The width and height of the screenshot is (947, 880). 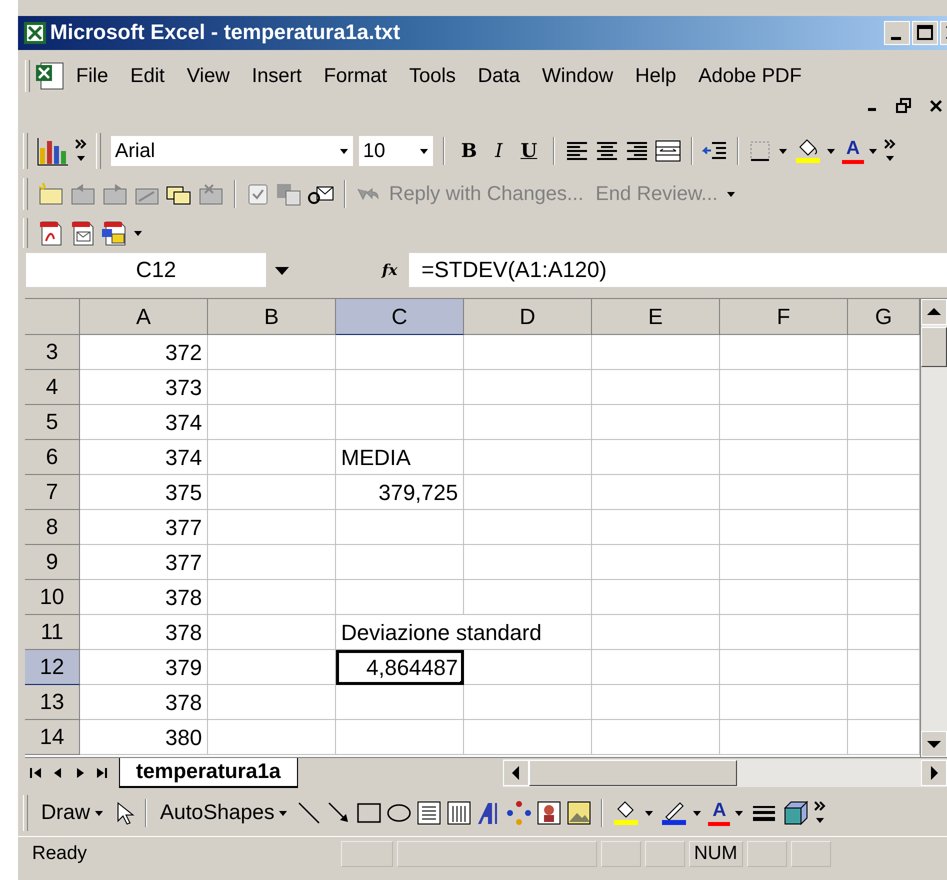 I want to click on column-header: E, so click(x=656, y=317).